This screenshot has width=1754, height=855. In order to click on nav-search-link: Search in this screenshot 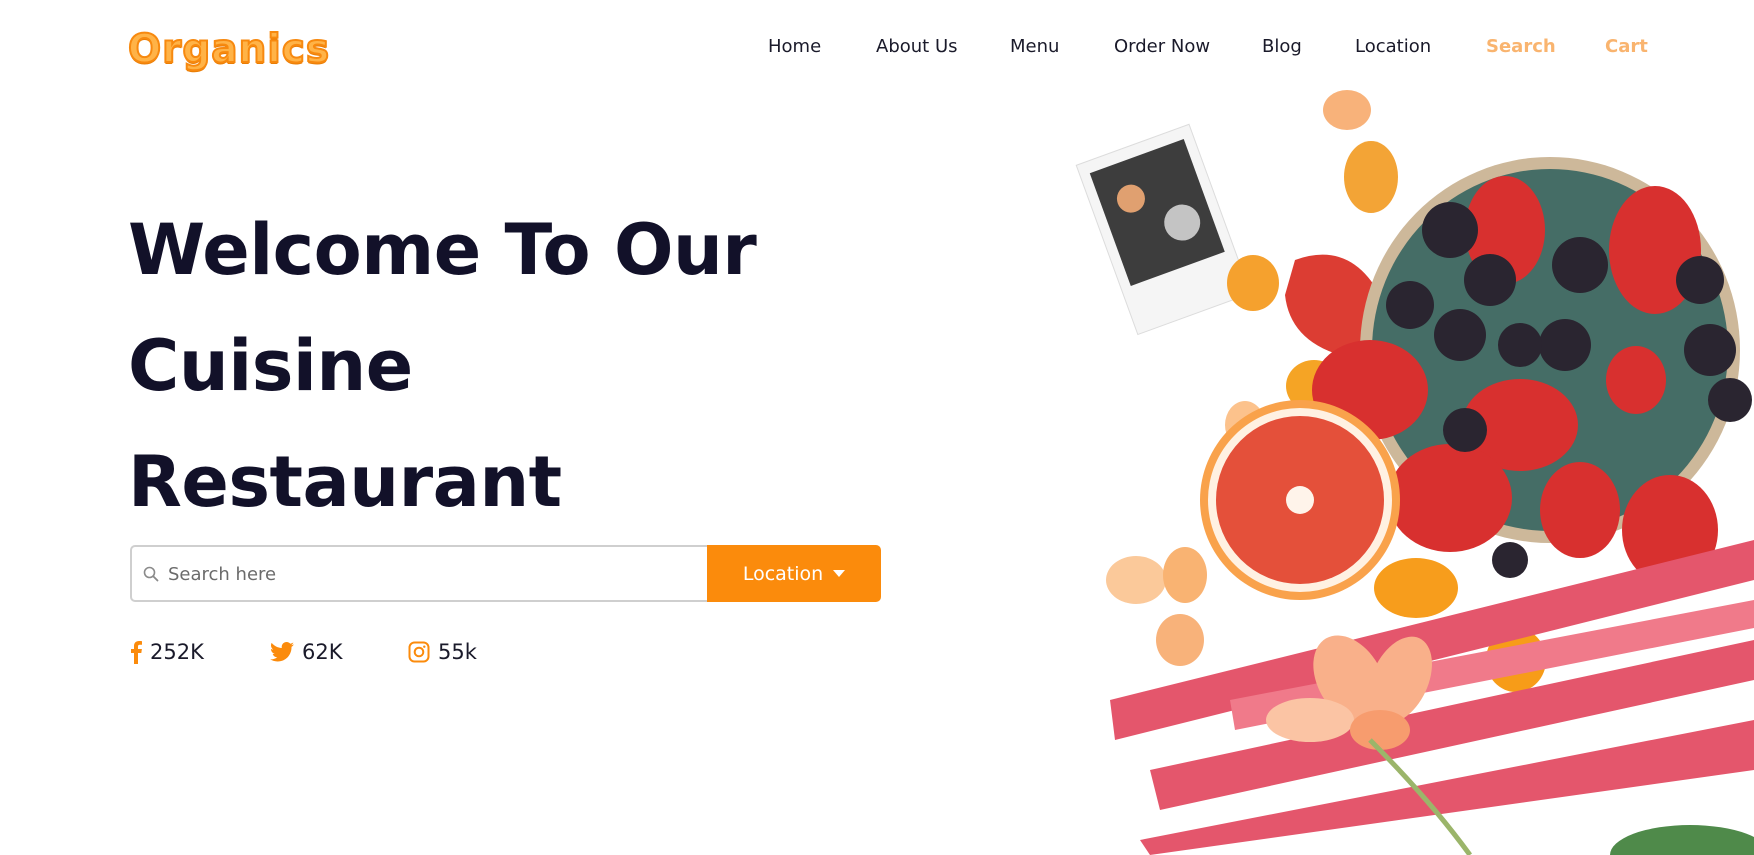, I will do `click(1521, 46)`.